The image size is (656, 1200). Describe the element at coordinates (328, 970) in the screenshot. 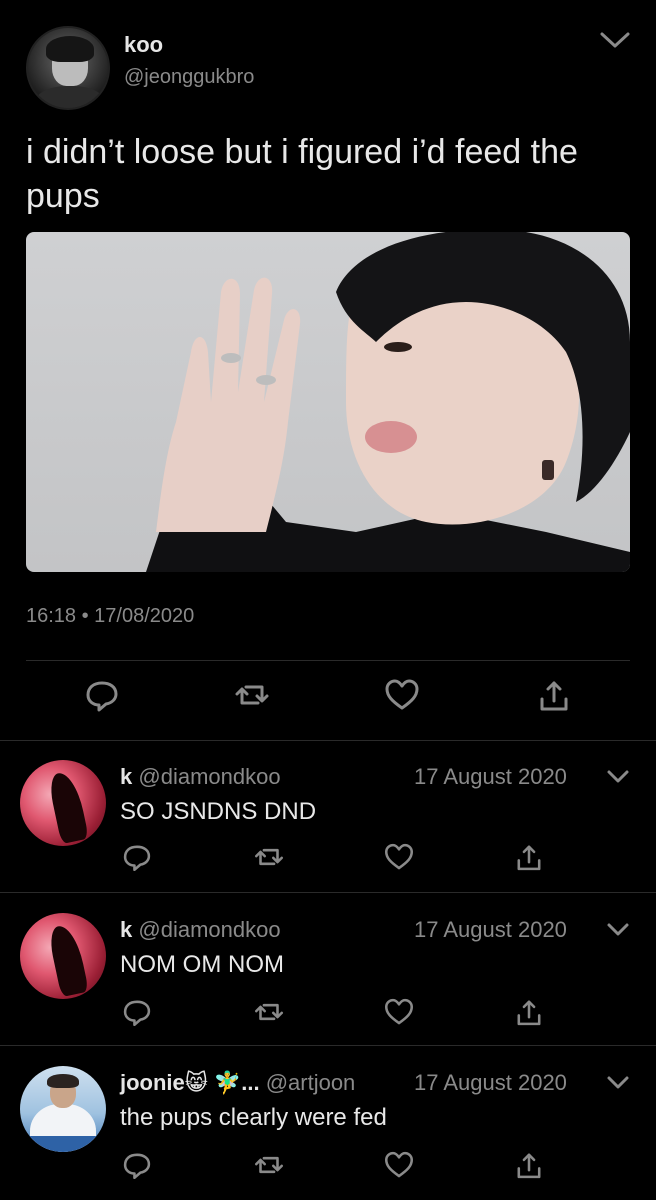

I see `reply-item: k @diamondkoo 17 August 2020 NOM OM NOM` at that location.